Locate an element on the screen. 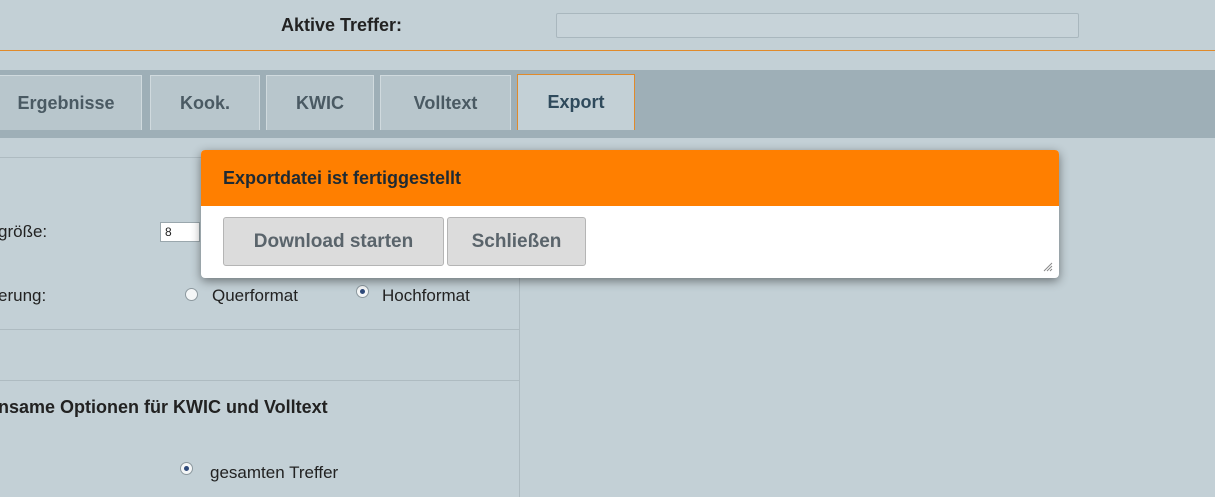 Image resolution: width=1215 pixels, height=497 pixels. resize-grip-icon is located at coordinates (1048, 267).